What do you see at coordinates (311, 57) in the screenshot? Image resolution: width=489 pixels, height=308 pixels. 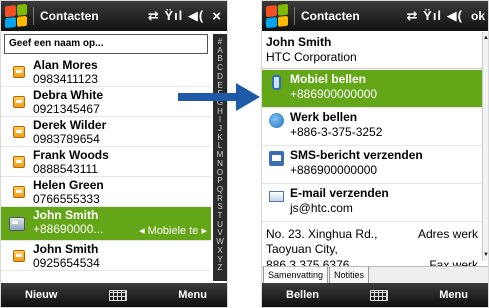 I see `contact-company: HTC Corporation` at bounding box center [311, 57].